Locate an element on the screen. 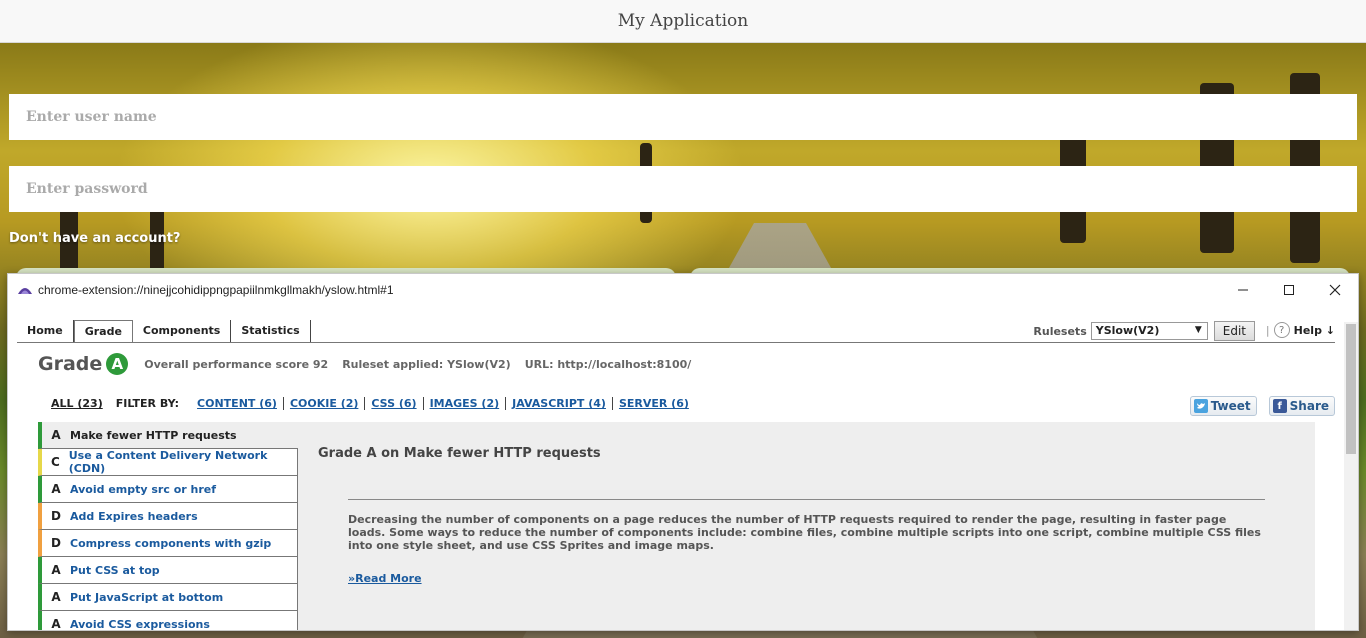  yslow-tabs: Home Grade Components Statistics is located at coordinates (164, 331).